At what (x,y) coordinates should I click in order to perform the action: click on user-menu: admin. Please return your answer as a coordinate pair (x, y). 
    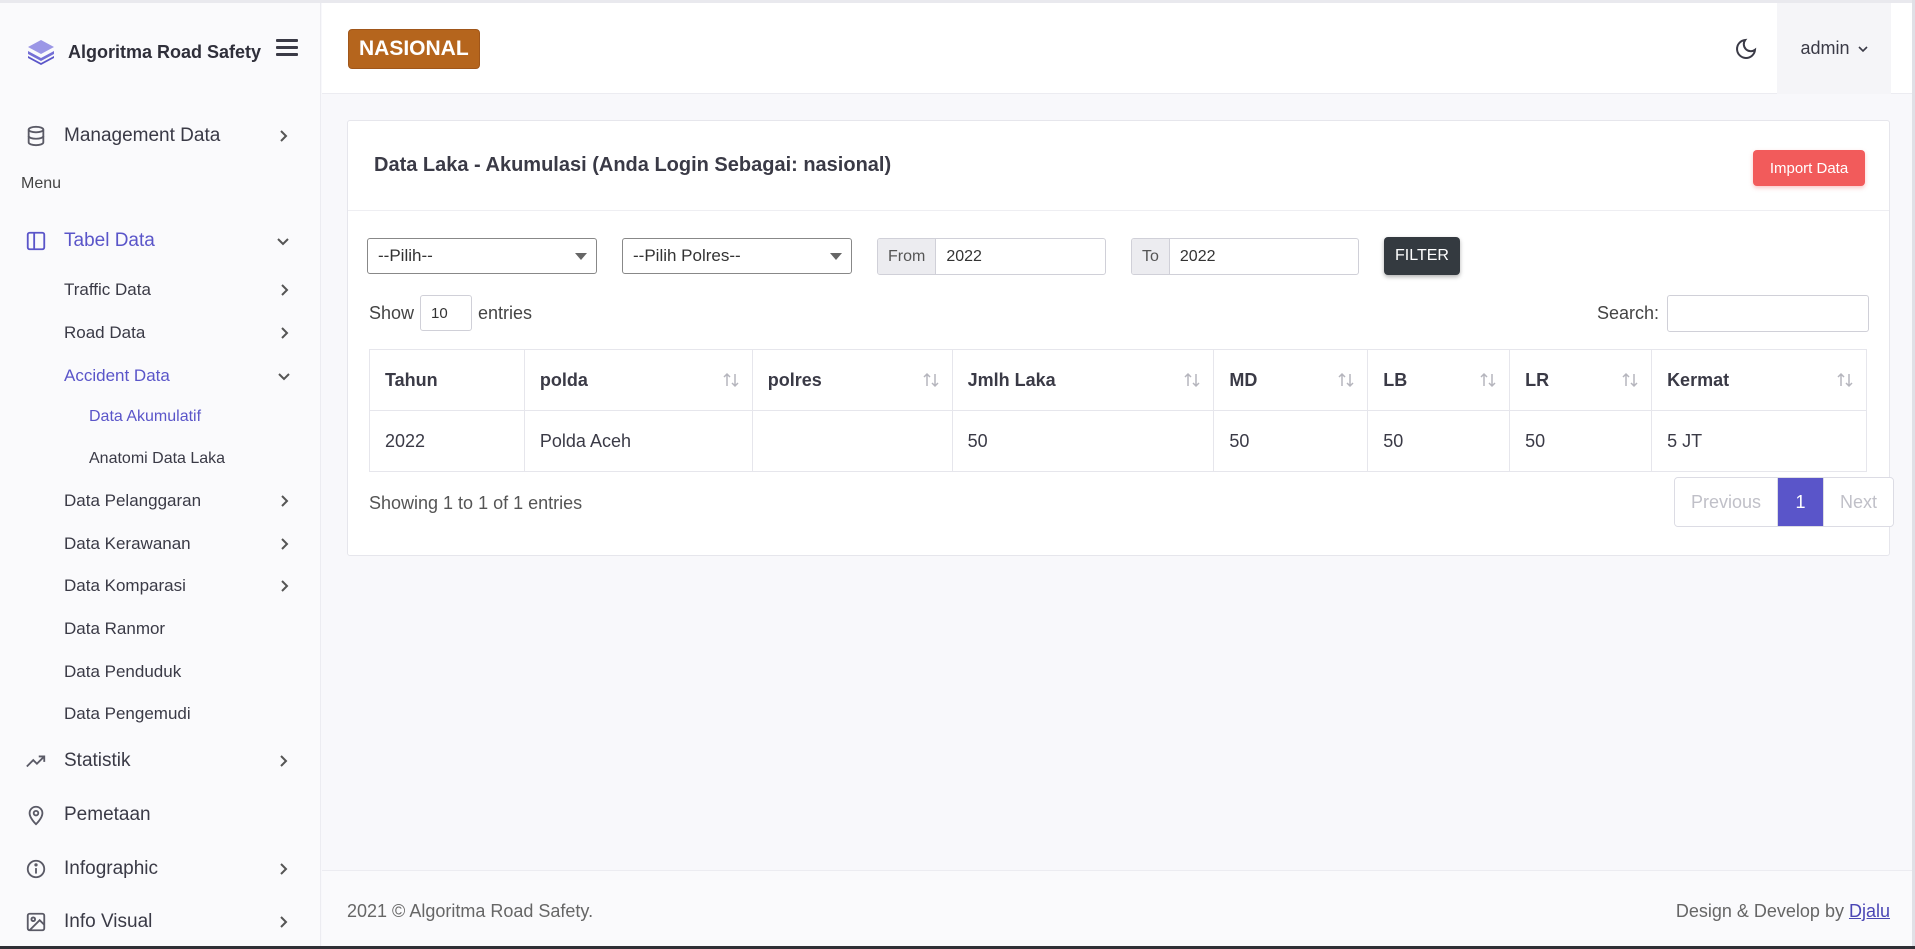
    Looking at the image, I should click on (1834, 48).